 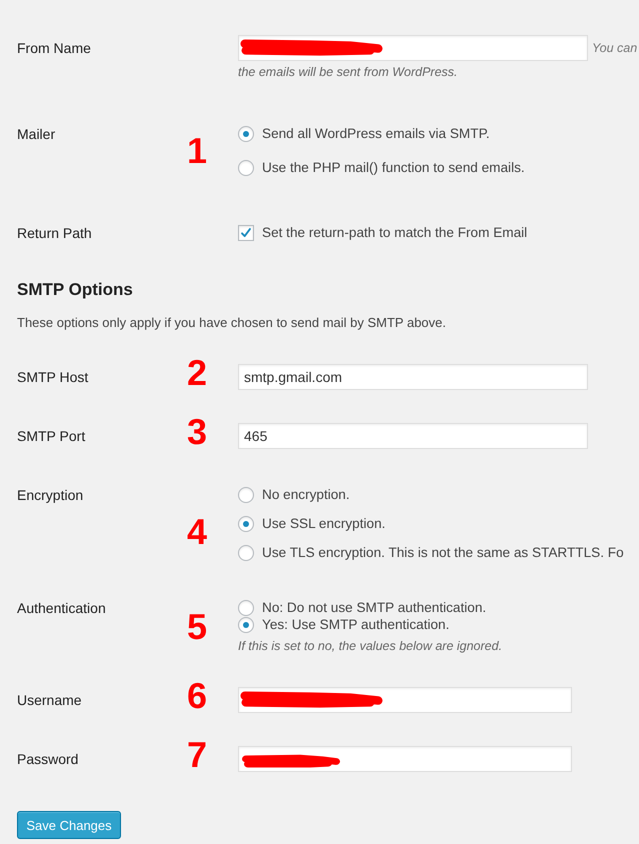 What do you see at coordinates (197, 626) in the screenshot?
I see `annotation-number: 5` at bounding box center [197, 626].